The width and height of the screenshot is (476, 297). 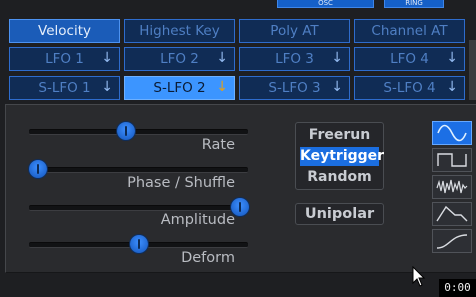 What do you see at coordinates (138, 170) in the screenshot?
I see `phase-shuffle-slider-track` at bounding box center [138, 170].